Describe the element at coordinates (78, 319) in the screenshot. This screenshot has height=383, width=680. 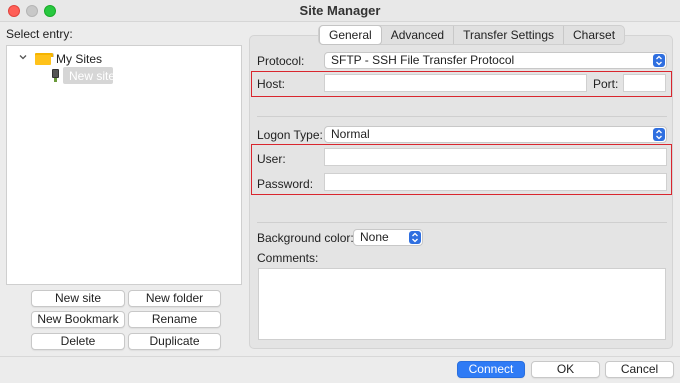
I see `new-bookmark-button: New Bookmark` at that location.